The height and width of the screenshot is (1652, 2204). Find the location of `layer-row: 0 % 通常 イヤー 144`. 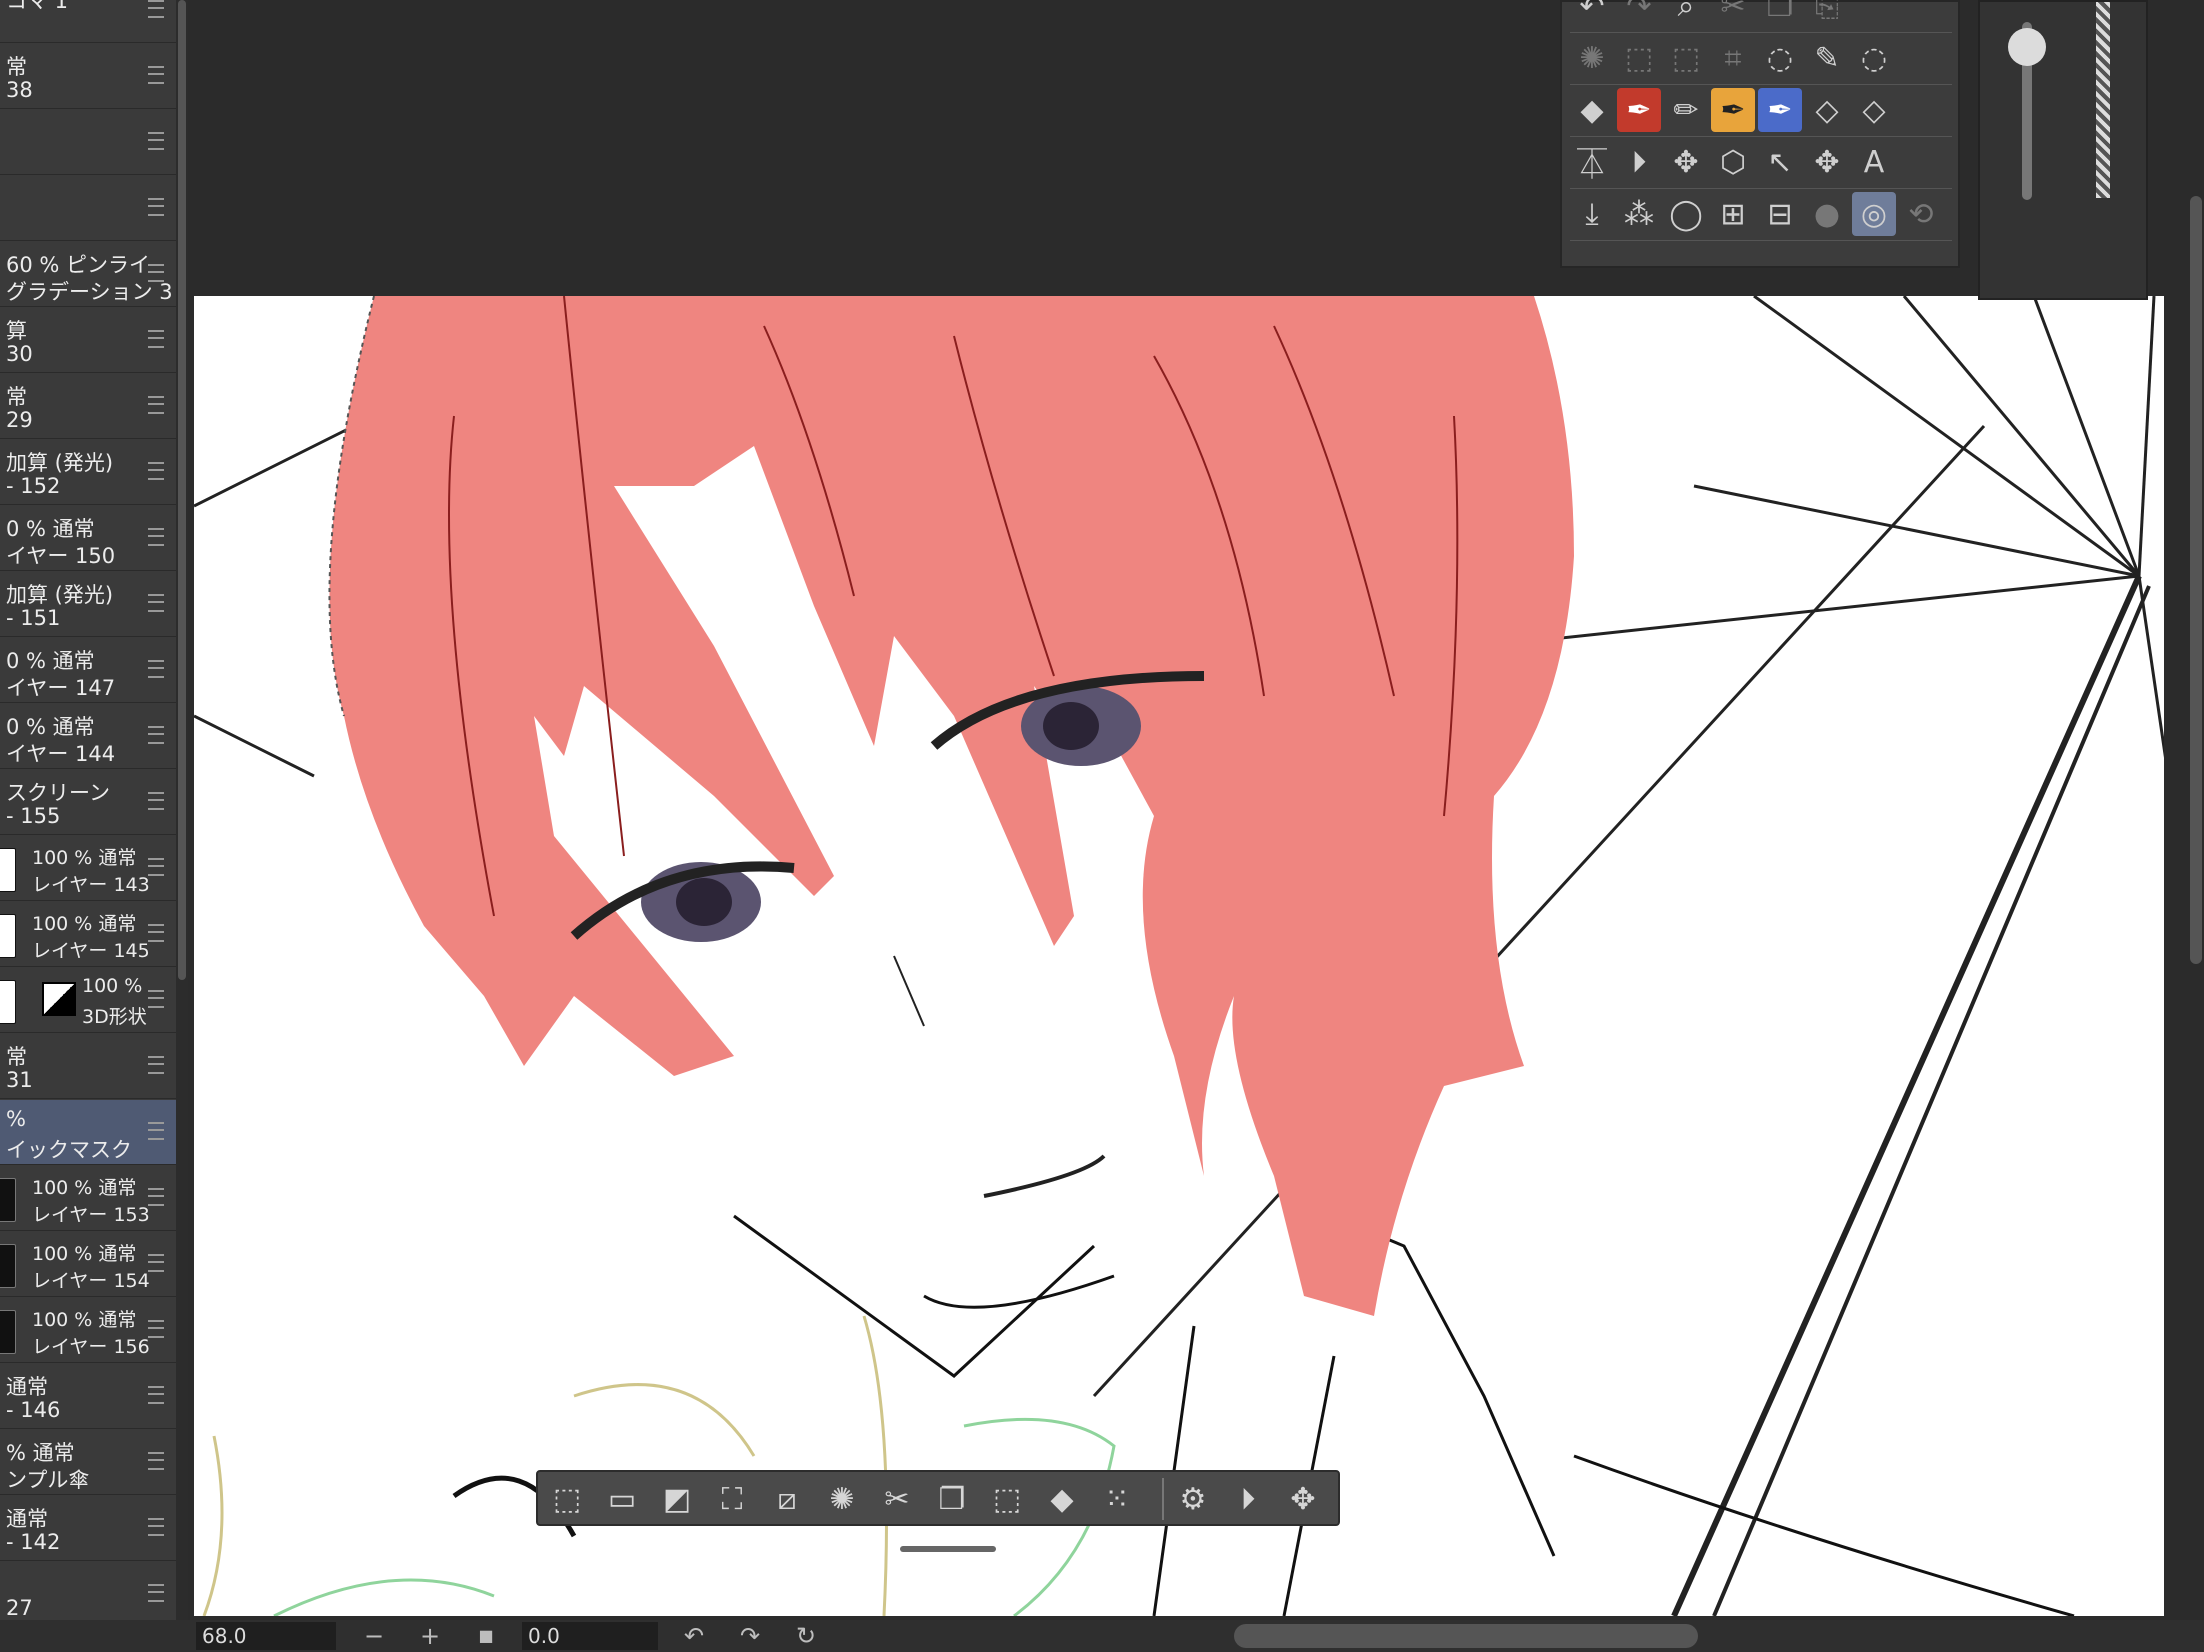

layer-row: 0 % 通常 イヤー 144 is located at coordinates (88, 736).